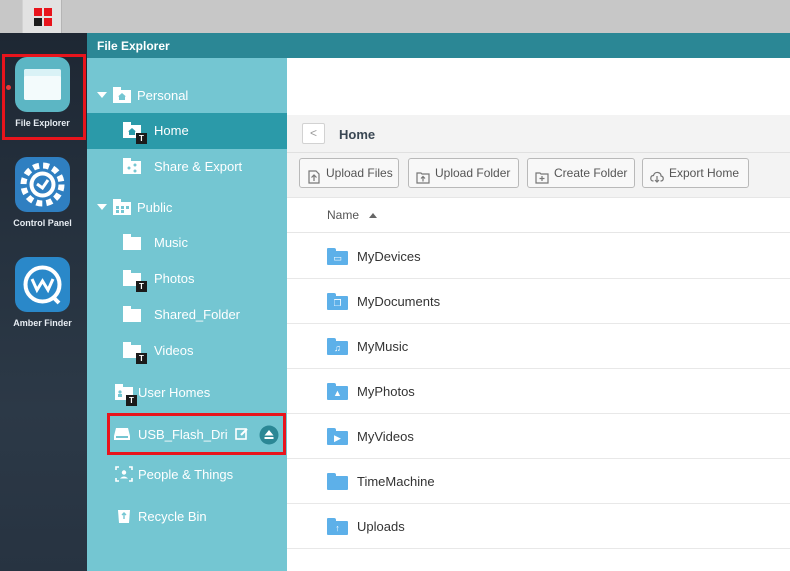 This screenshot has height=571, width=790. What do you see at coordinates (337, 256) in the screenshot?
I see `devices-folder-icon: ▭` at bounding box center [337, 256].